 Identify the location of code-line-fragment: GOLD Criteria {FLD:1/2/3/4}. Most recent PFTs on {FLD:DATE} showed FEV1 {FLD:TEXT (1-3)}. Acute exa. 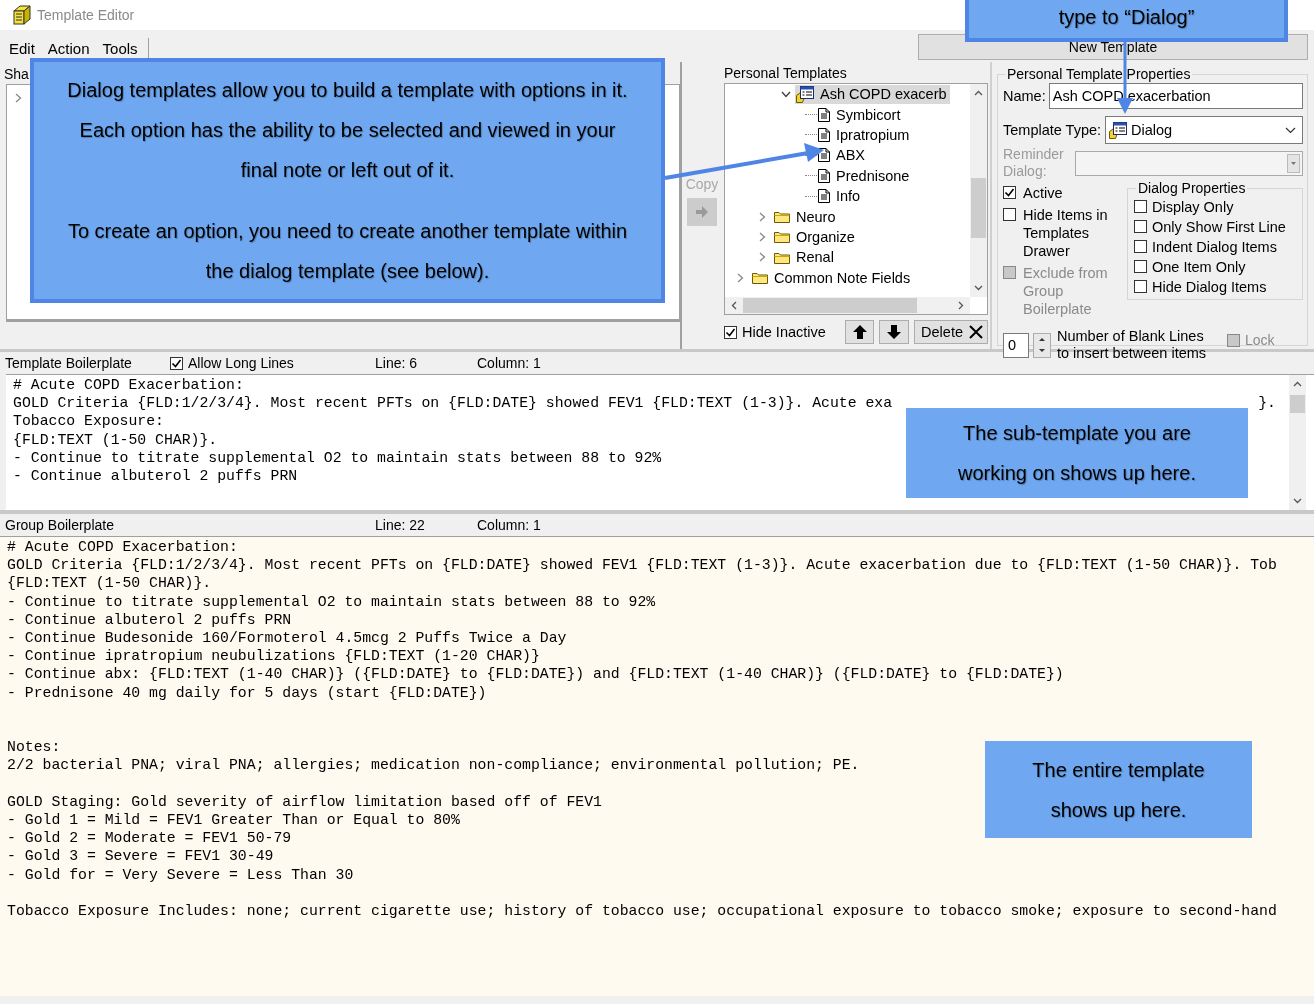
(453, 403).